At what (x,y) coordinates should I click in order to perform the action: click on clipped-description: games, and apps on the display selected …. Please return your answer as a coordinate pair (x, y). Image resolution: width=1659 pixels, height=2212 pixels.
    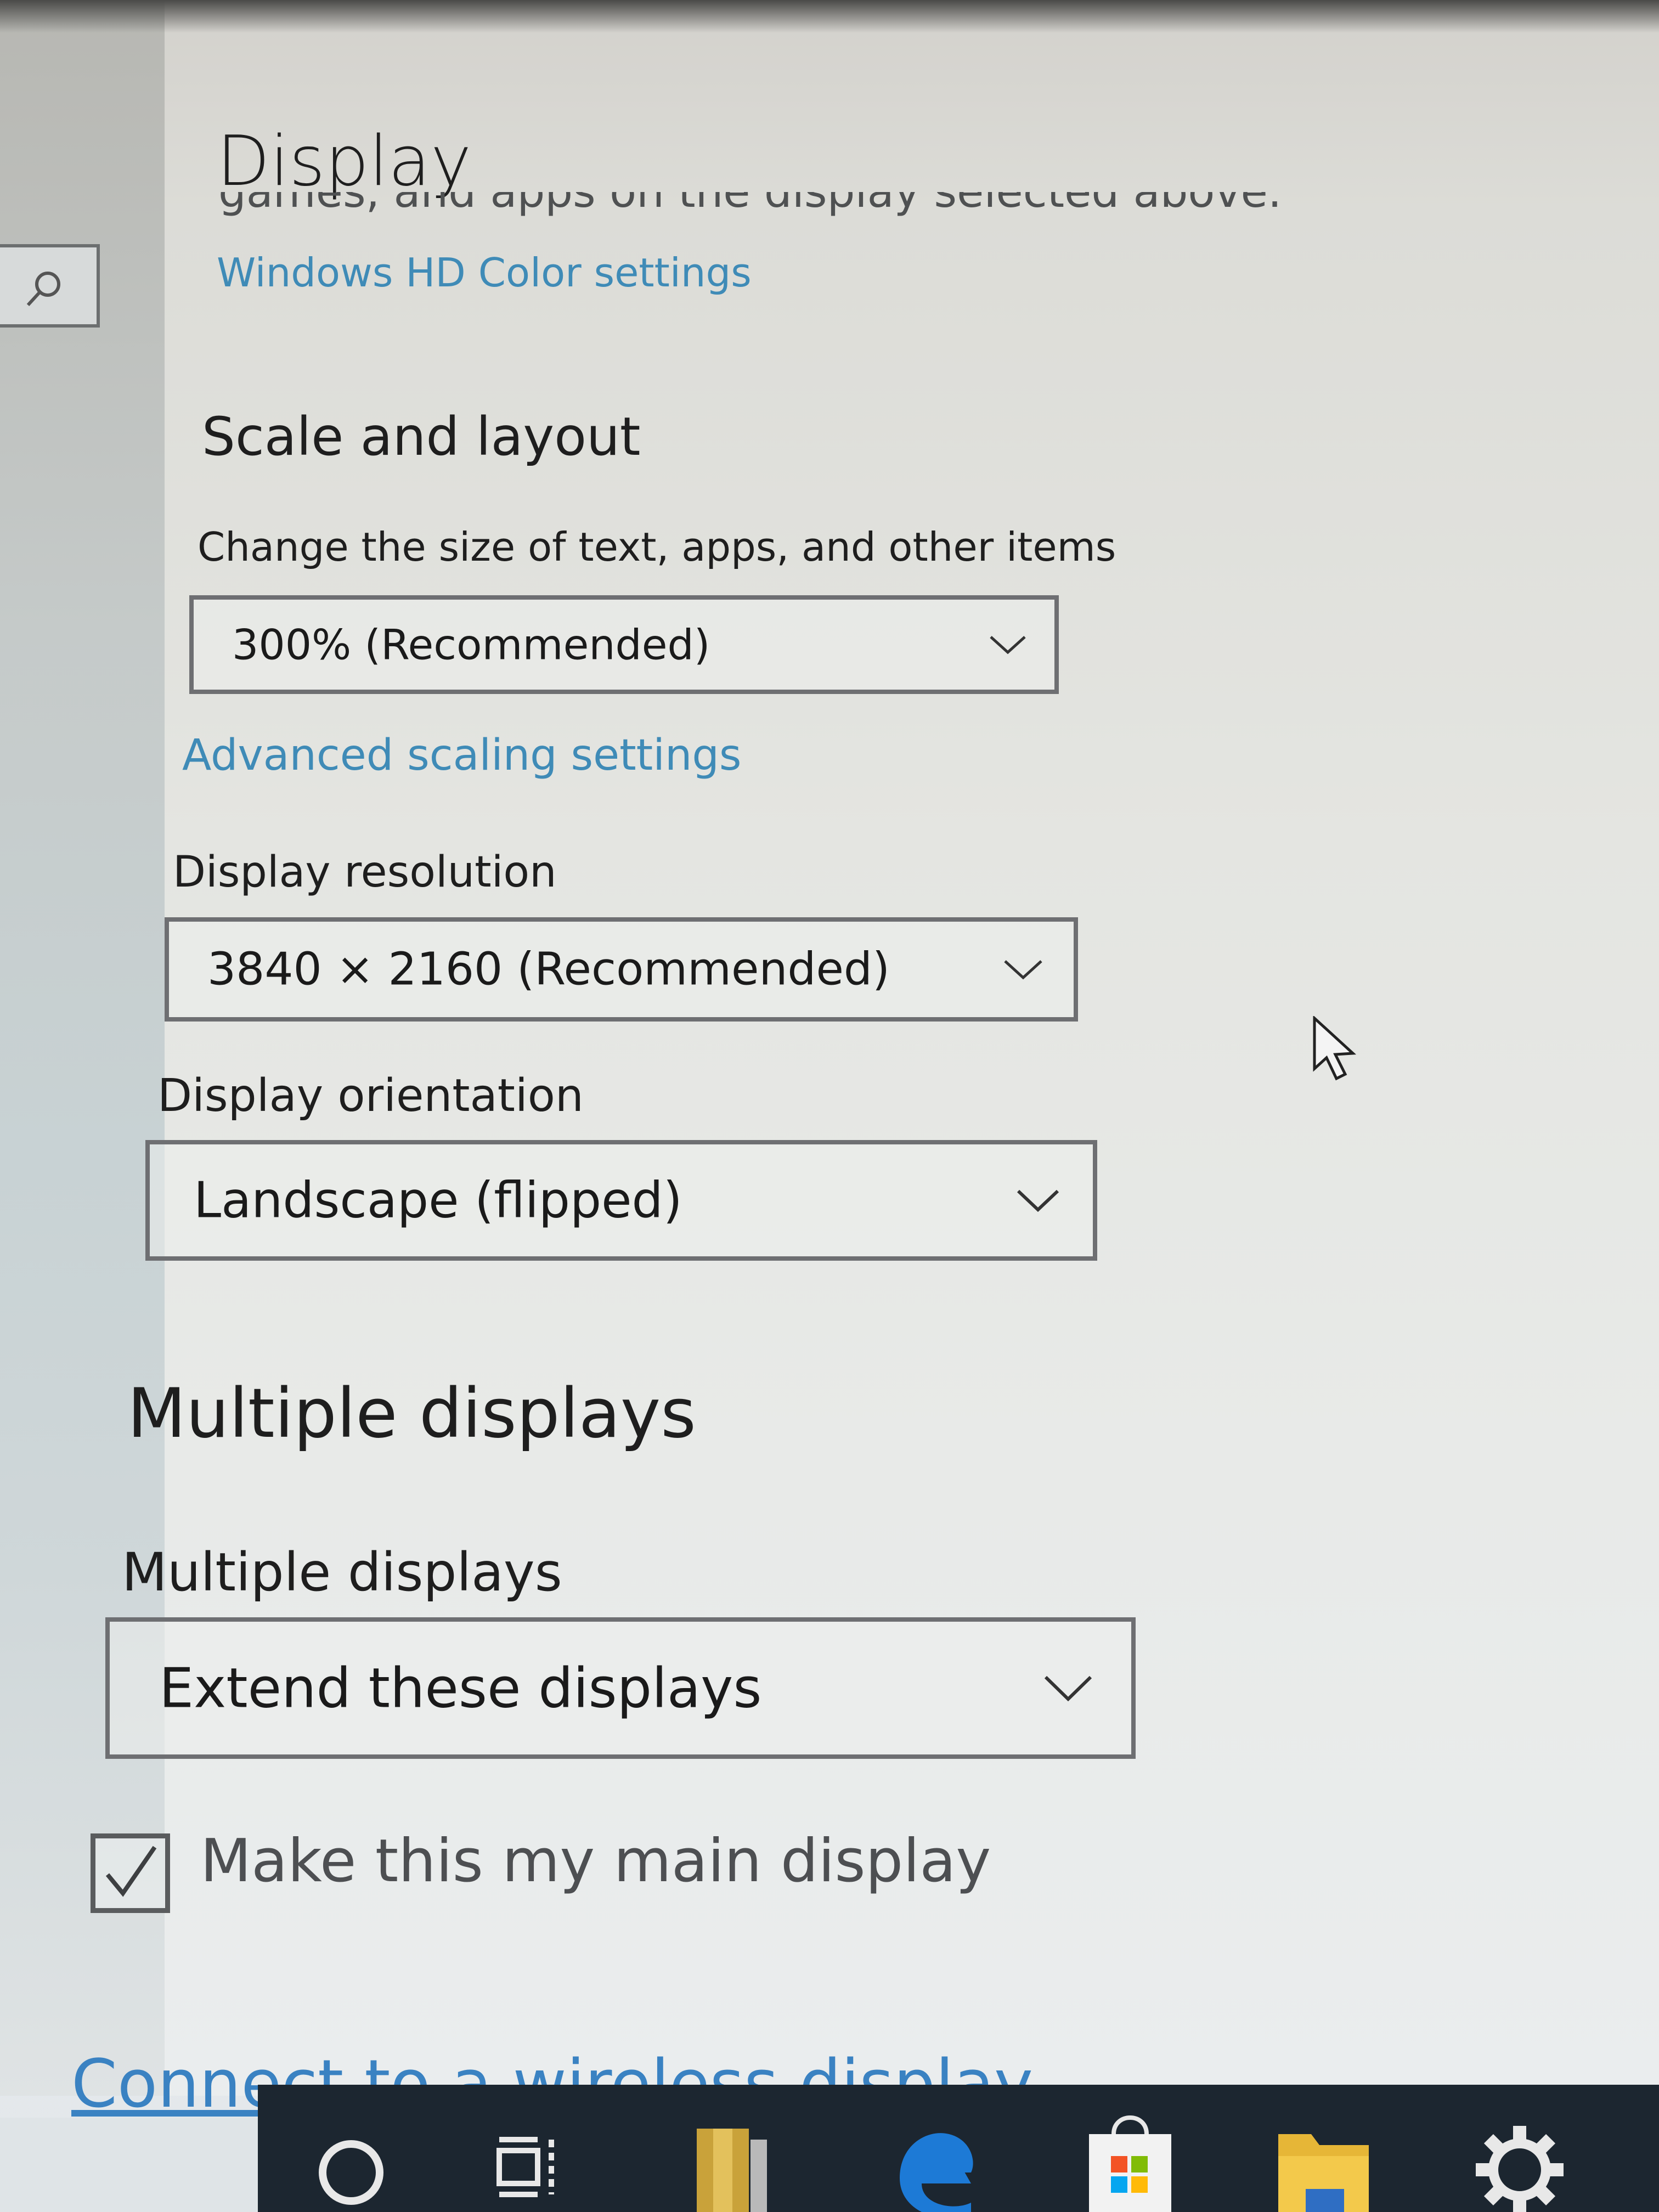
    Looking at the image, I should click on (750, 211).